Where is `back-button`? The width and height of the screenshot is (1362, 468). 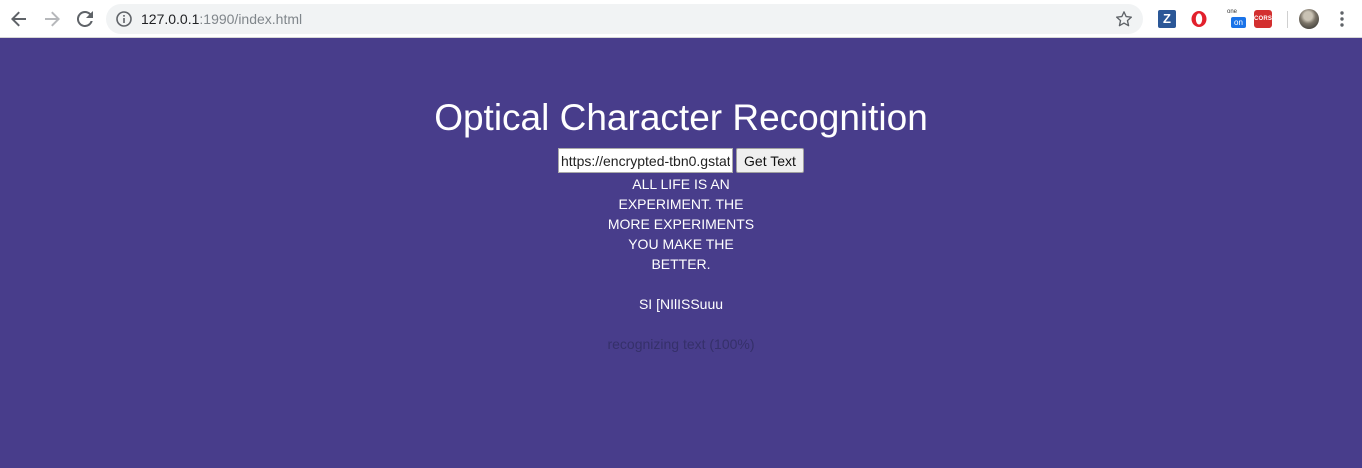
back-button is located at coordinates (19, 19).